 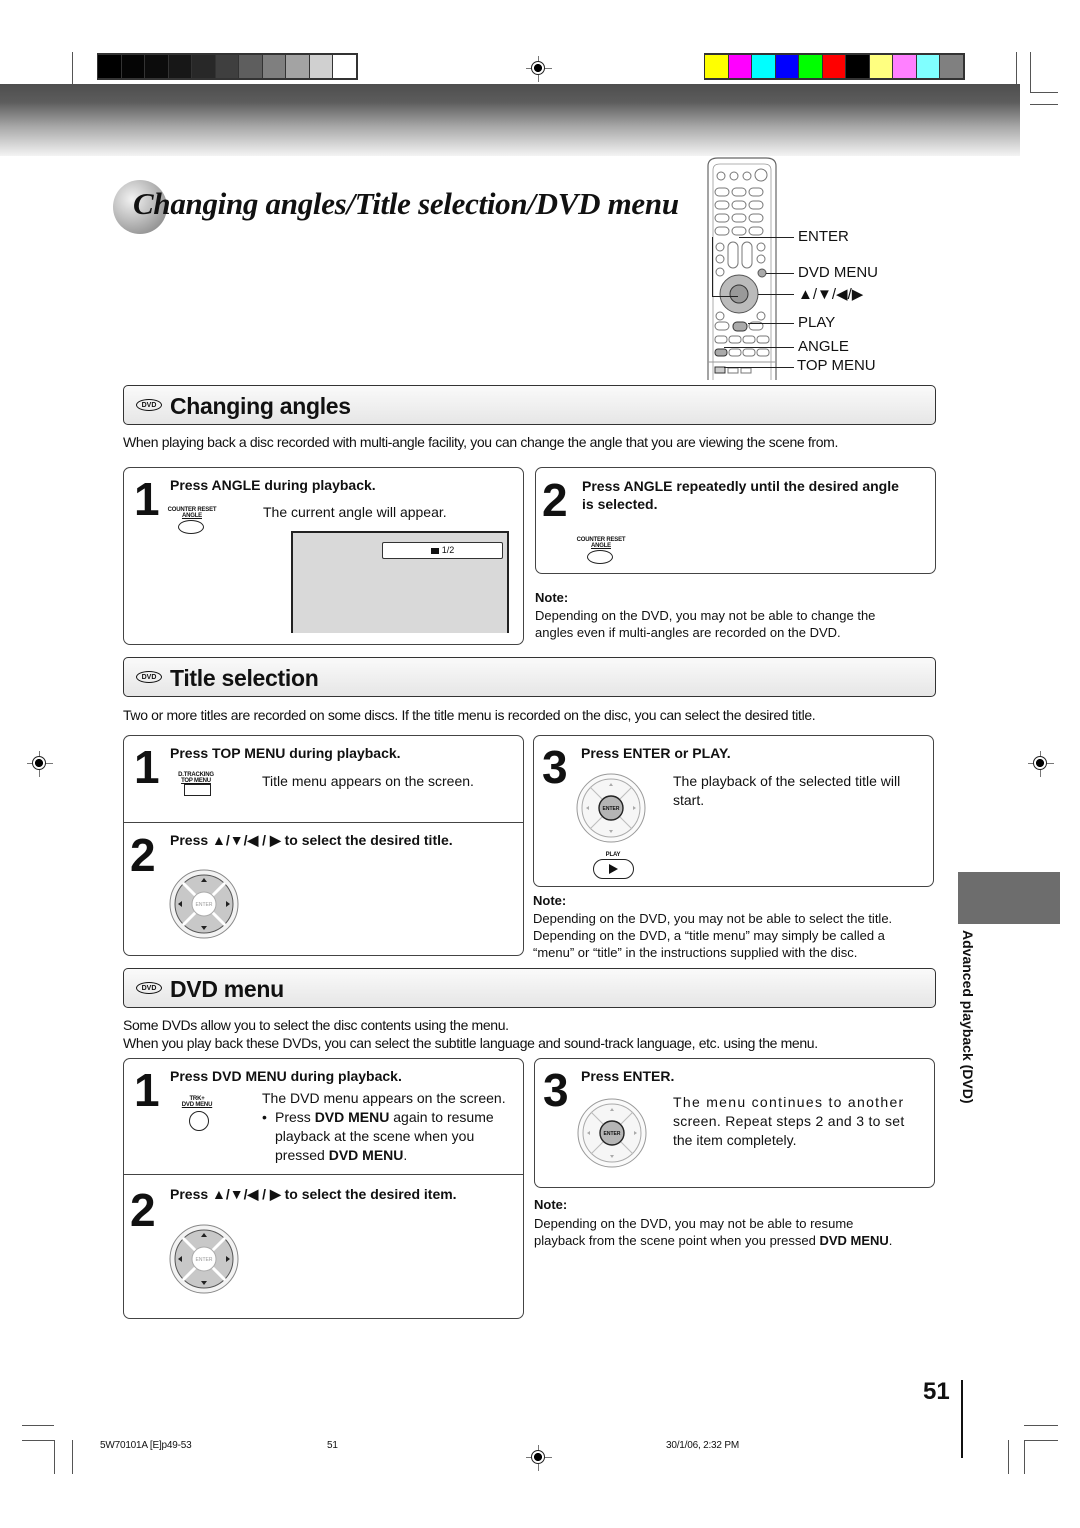 I want to click on step-text: The current angle will appear., so click(x=355, y=512).